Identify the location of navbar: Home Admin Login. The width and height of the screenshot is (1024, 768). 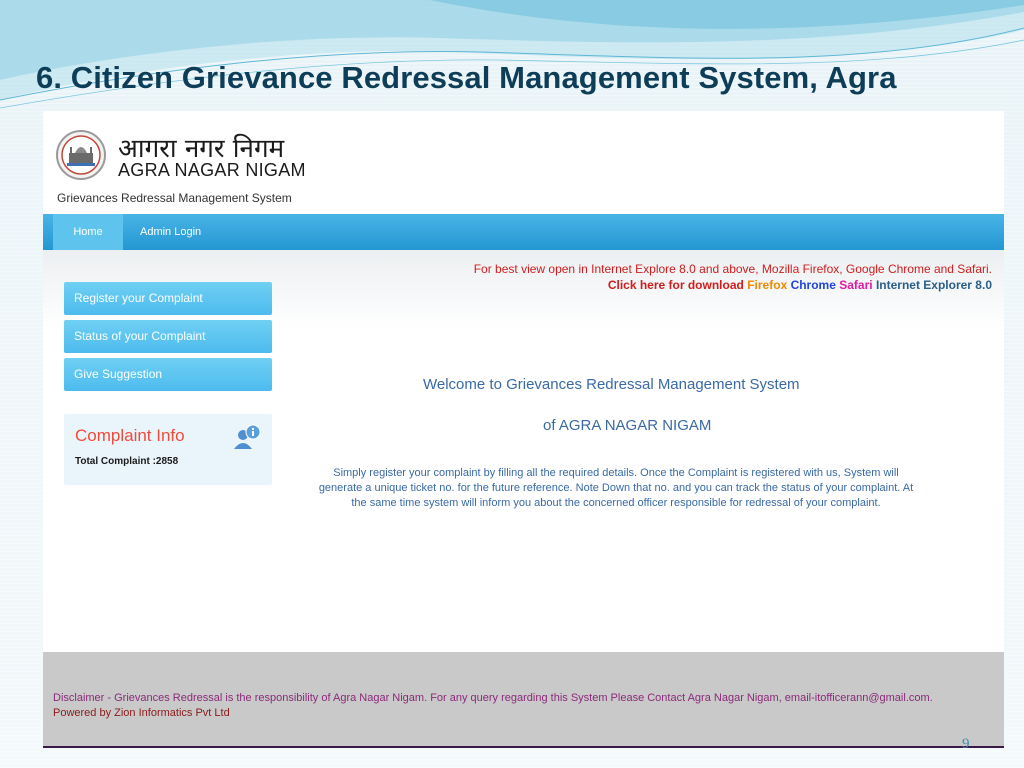
(523, 232).